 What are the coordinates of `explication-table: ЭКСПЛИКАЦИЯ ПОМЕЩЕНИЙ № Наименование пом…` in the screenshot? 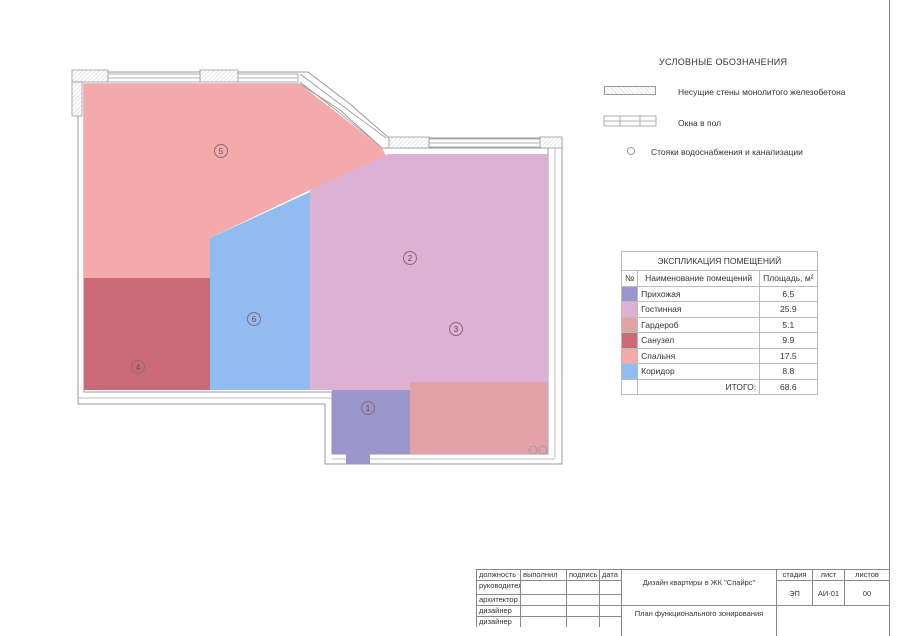 It's located at (719, 323).